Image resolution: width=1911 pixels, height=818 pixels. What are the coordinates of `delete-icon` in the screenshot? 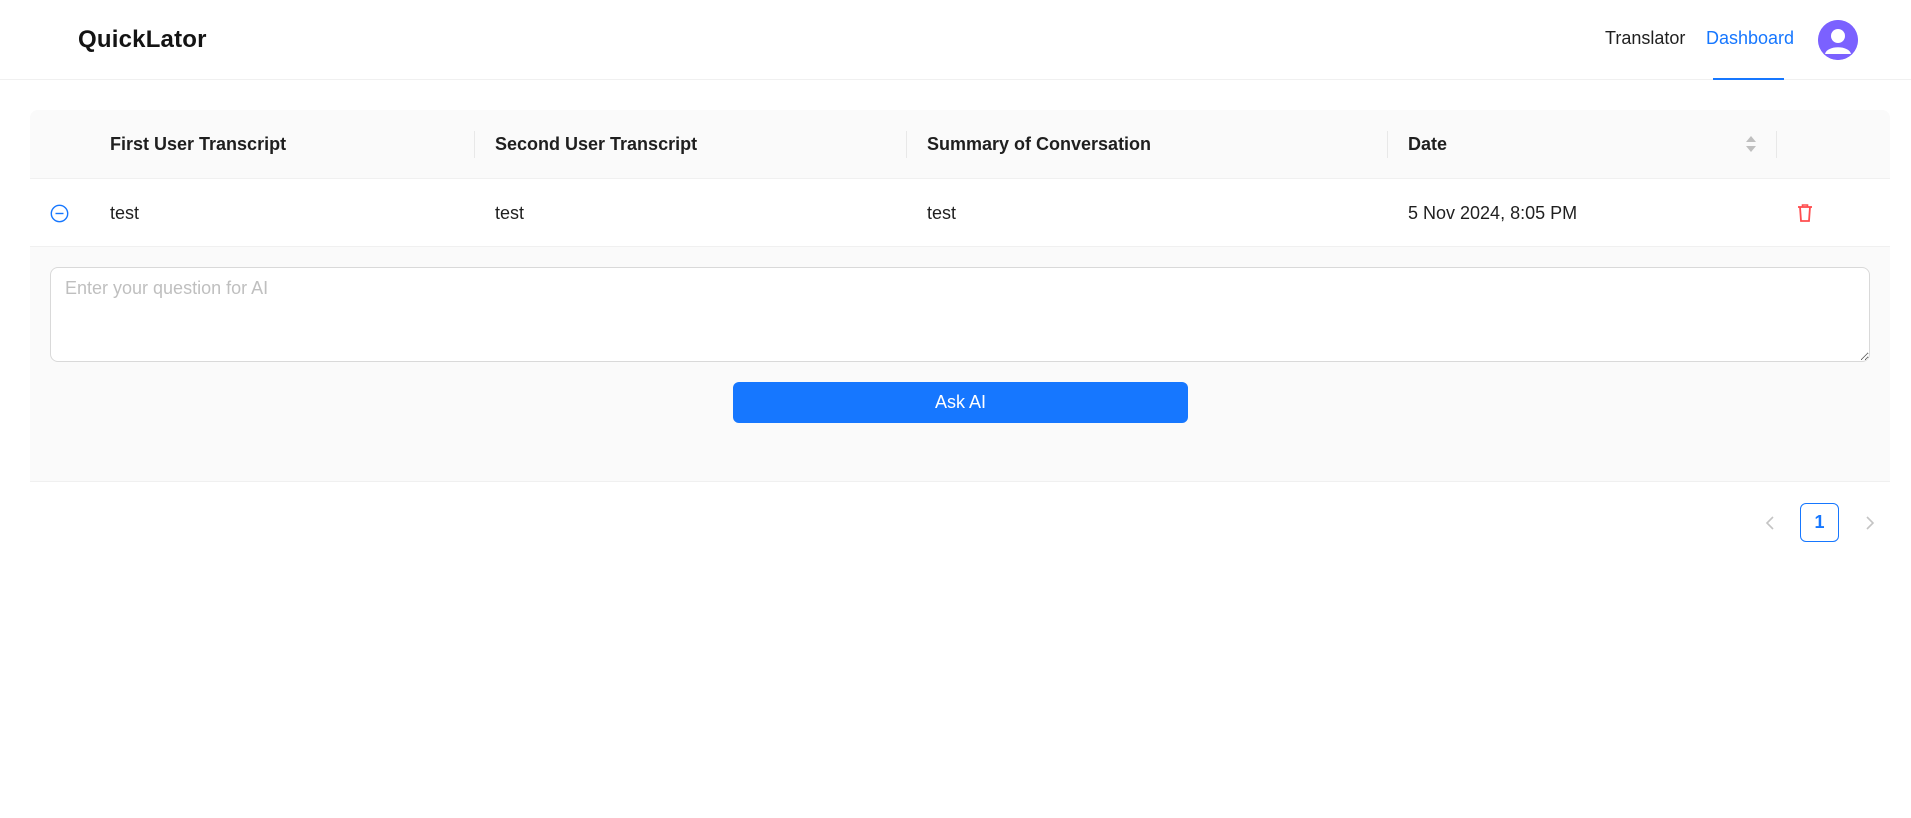 It's located at (1805, 213).